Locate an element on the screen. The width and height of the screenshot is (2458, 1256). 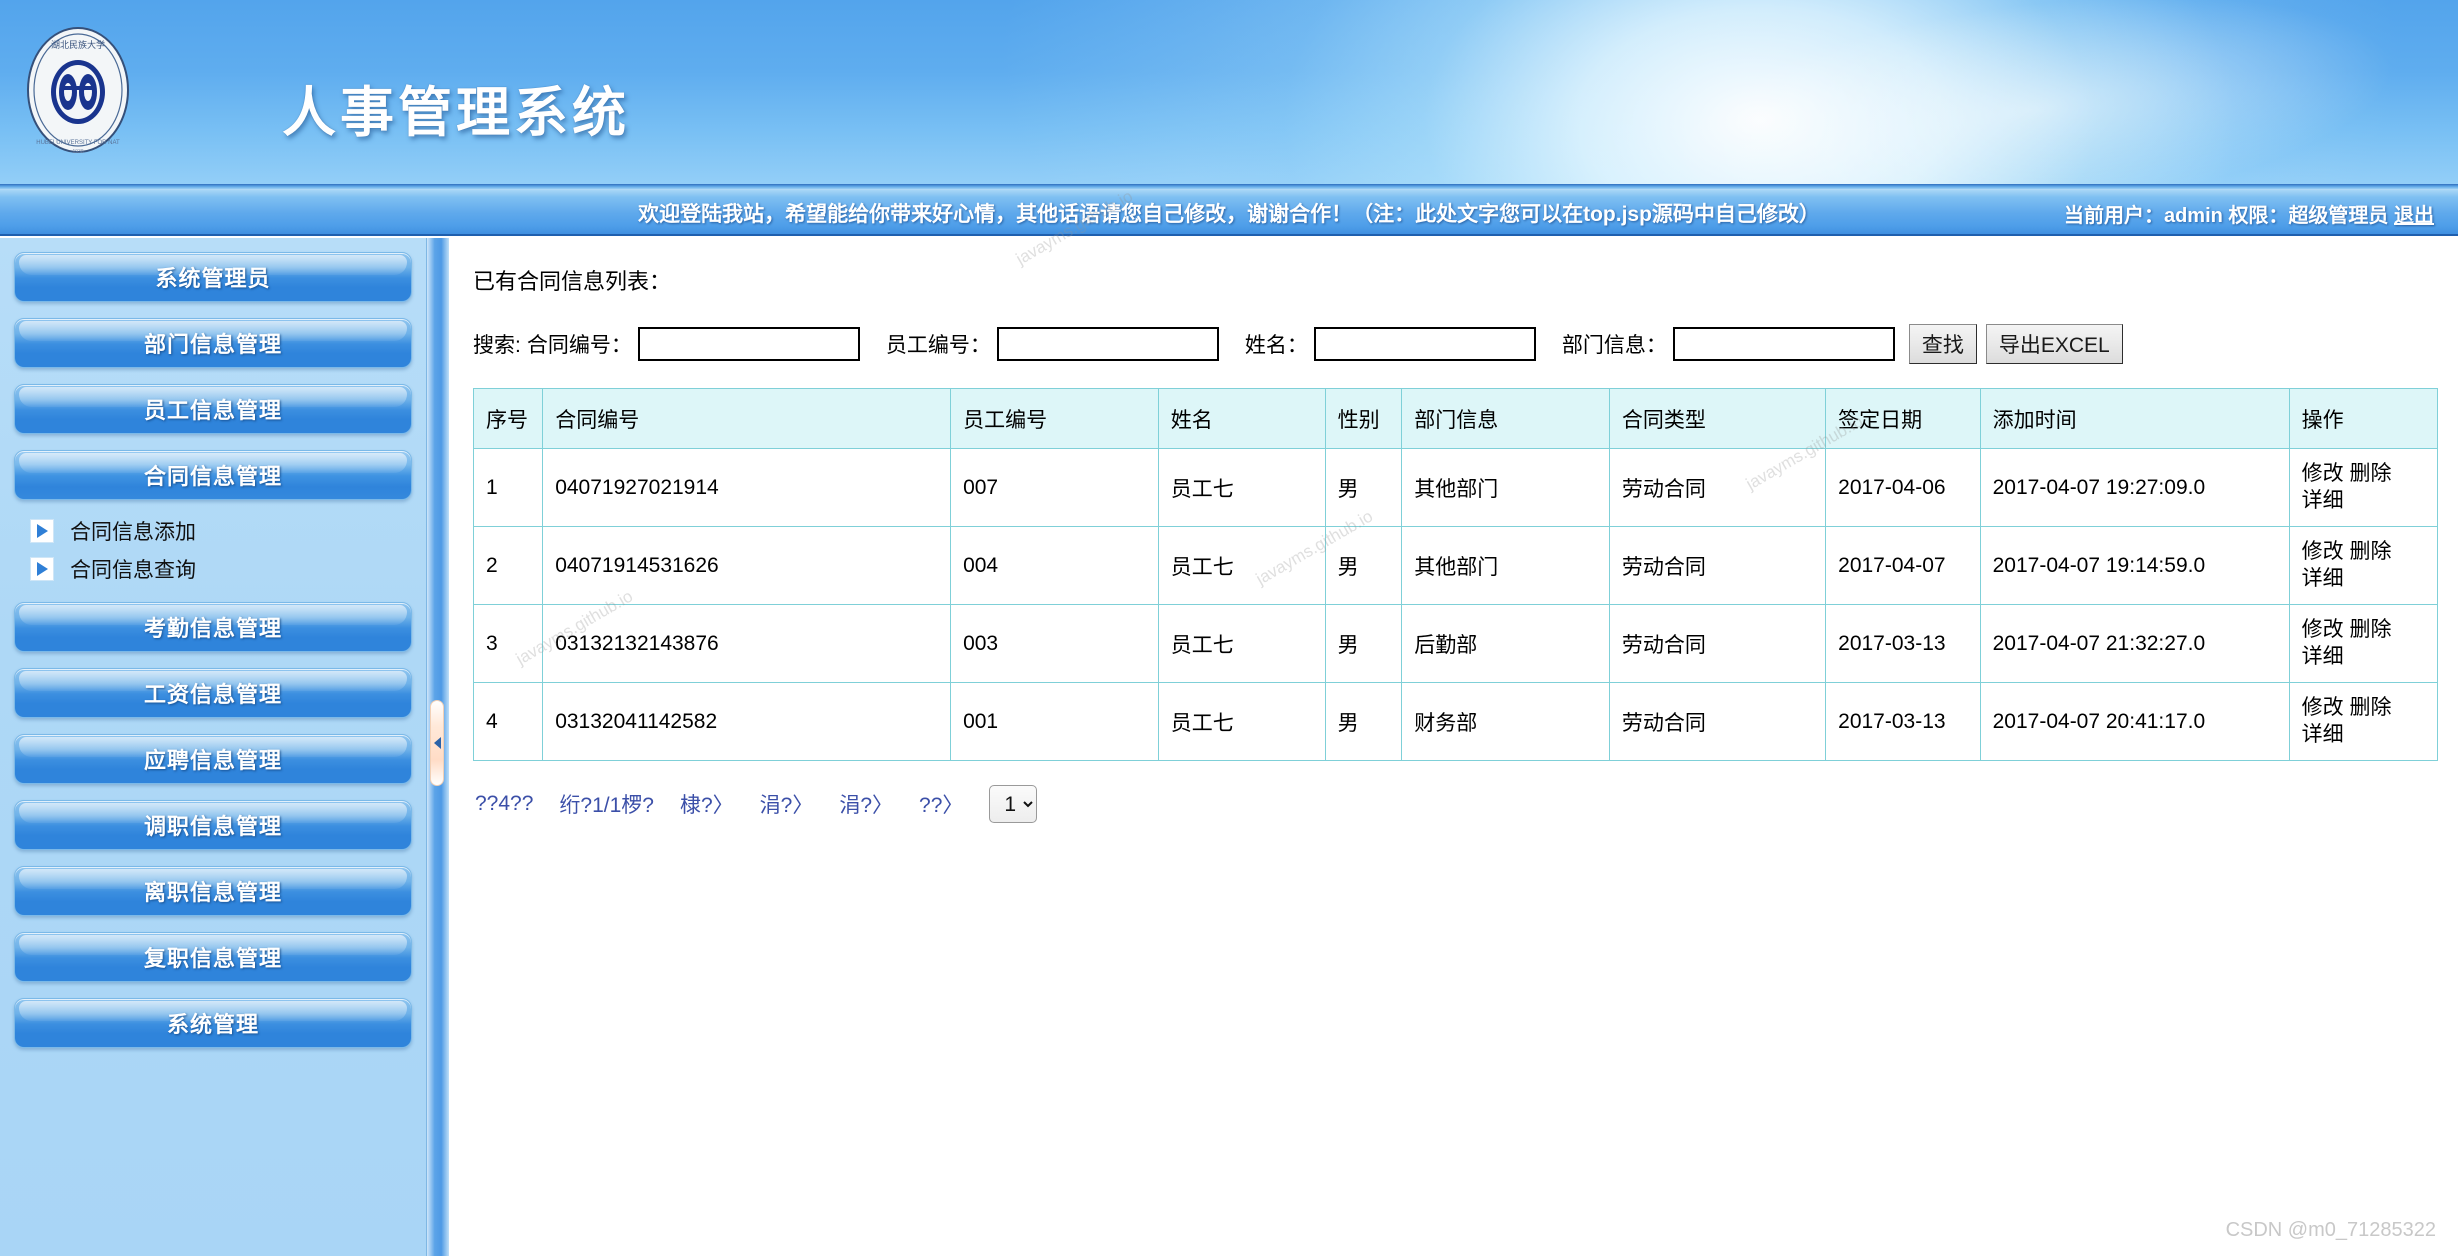
svg-text: HUBEI UNIVERSITY FOR NAT is located at coordinates (78, 143).